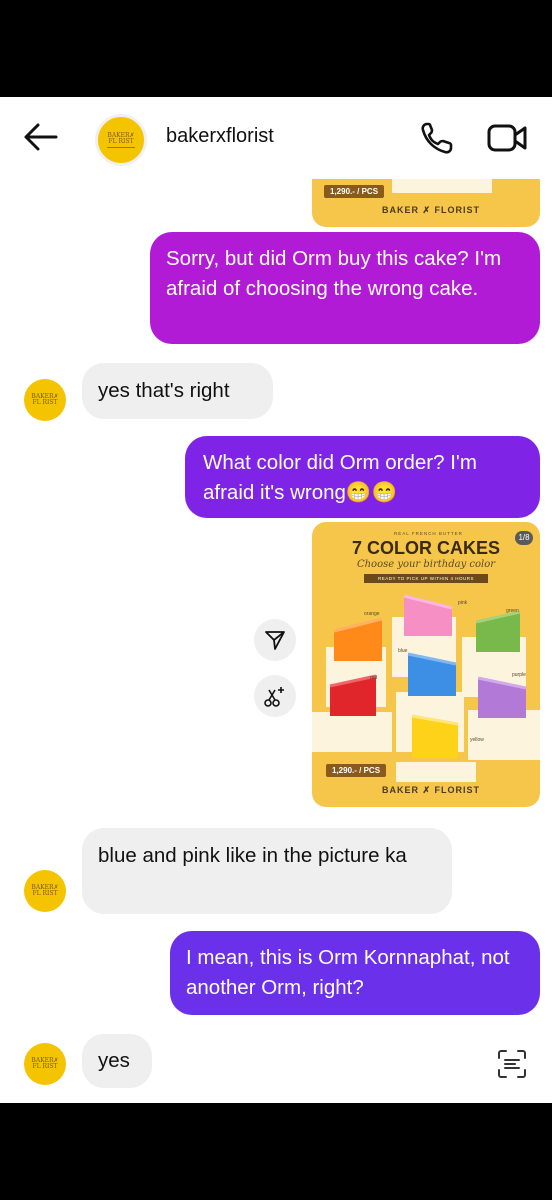 Image resolution: width=552 pixels, height=1200 pixels. What do you see at coordinates (428, 533) in the screenshot?
I see `badge-text: REAL FRENCH BUTTER` at bounding box center [428, 533].